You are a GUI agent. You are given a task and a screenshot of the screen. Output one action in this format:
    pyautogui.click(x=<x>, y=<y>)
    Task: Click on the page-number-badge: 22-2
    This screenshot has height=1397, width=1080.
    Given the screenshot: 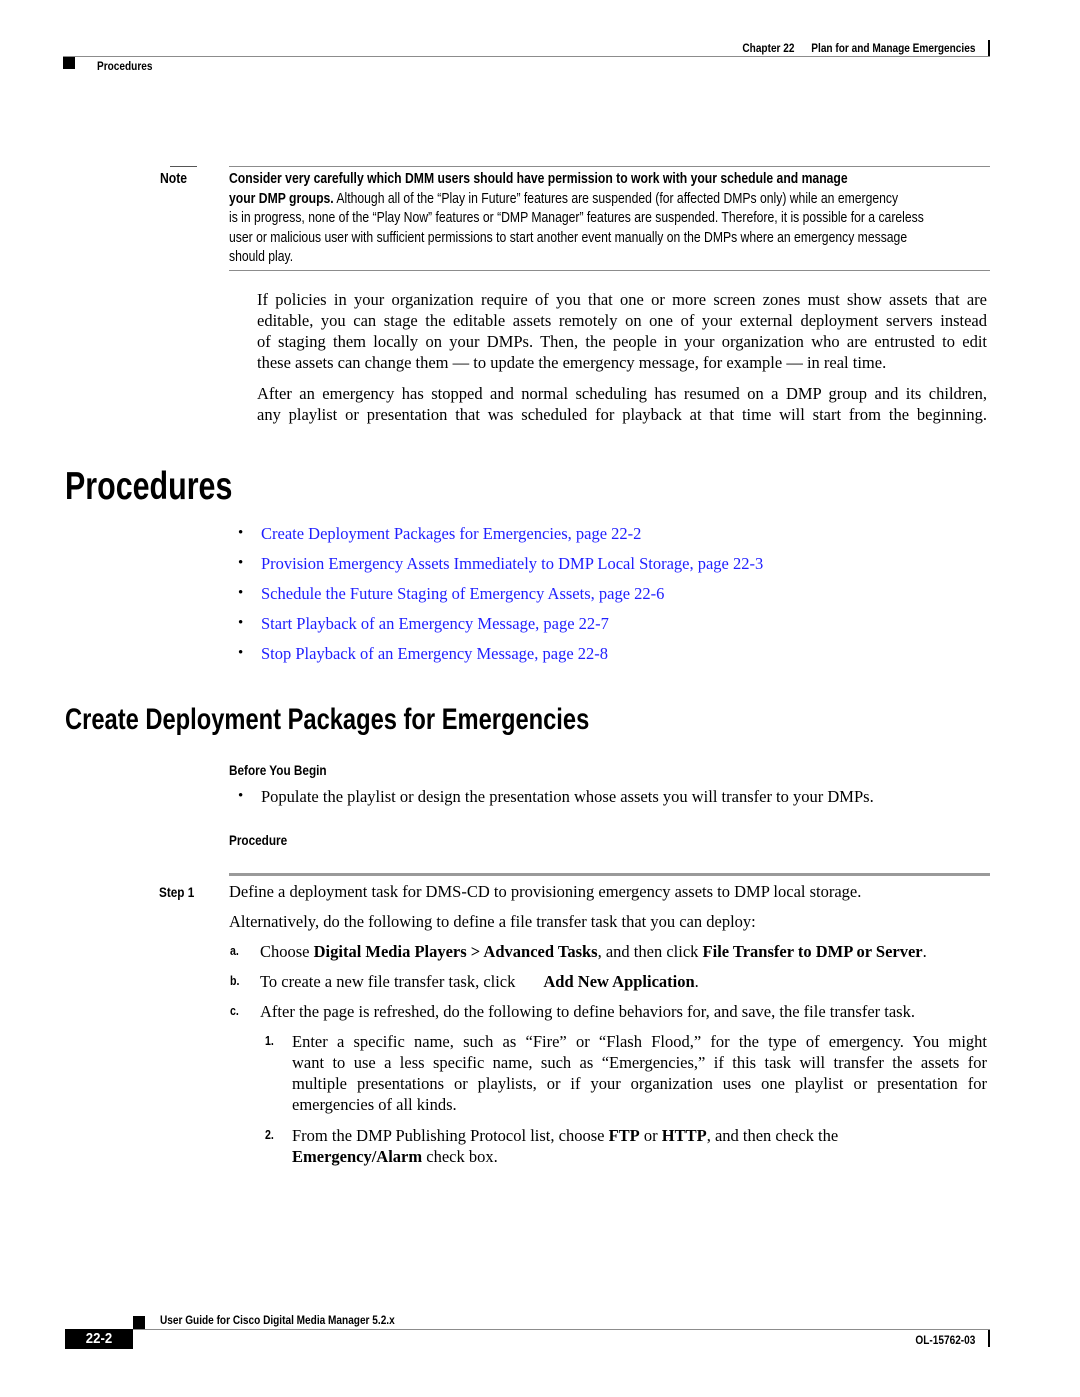 What is the action you would take?
    pyautogui.click(x=99, y=1339)
    